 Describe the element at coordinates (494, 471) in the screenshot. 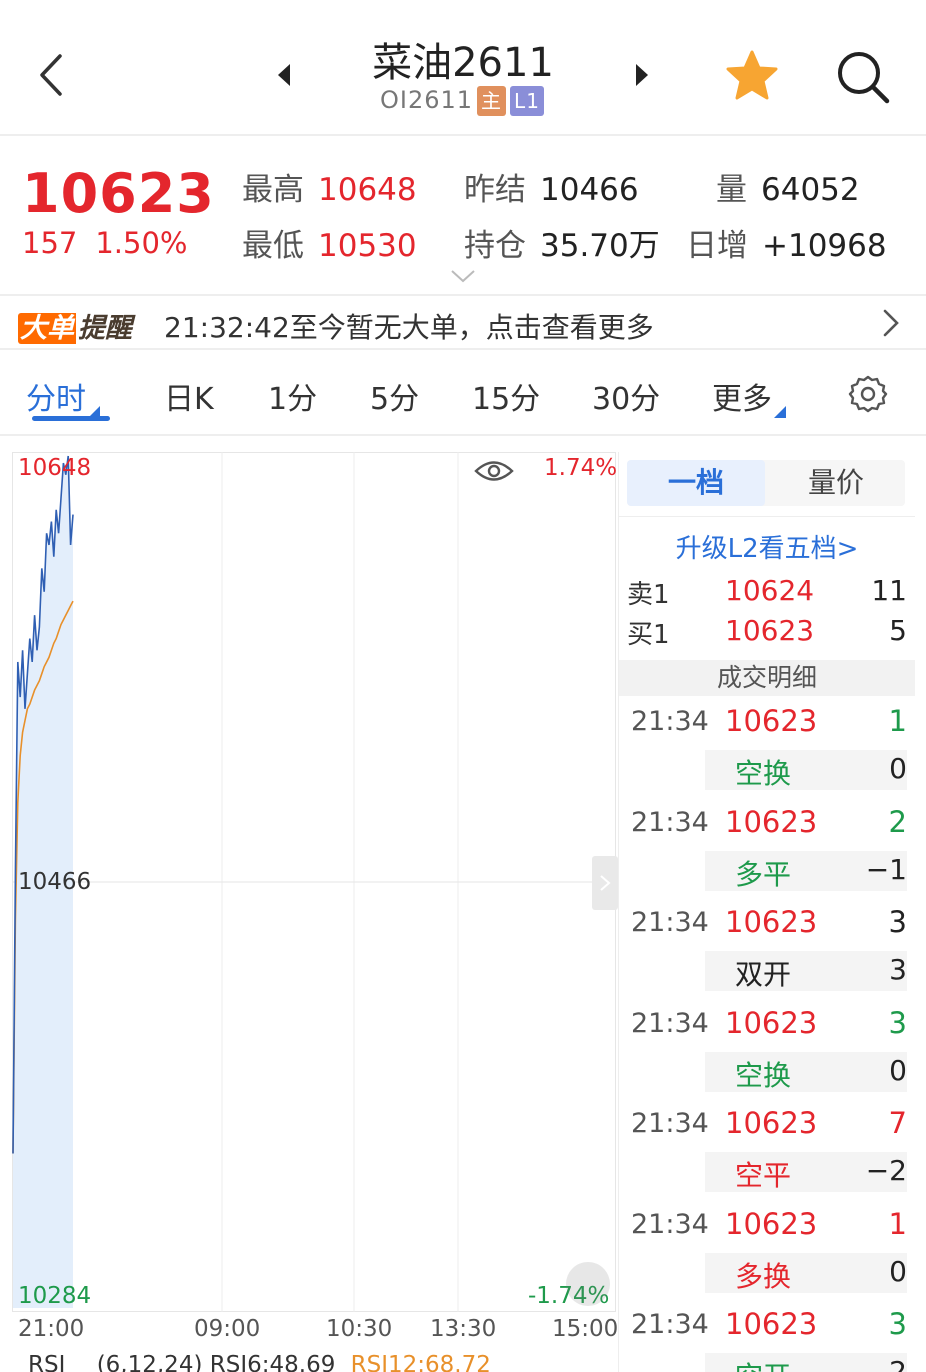

I see `eye-icon` at that location.